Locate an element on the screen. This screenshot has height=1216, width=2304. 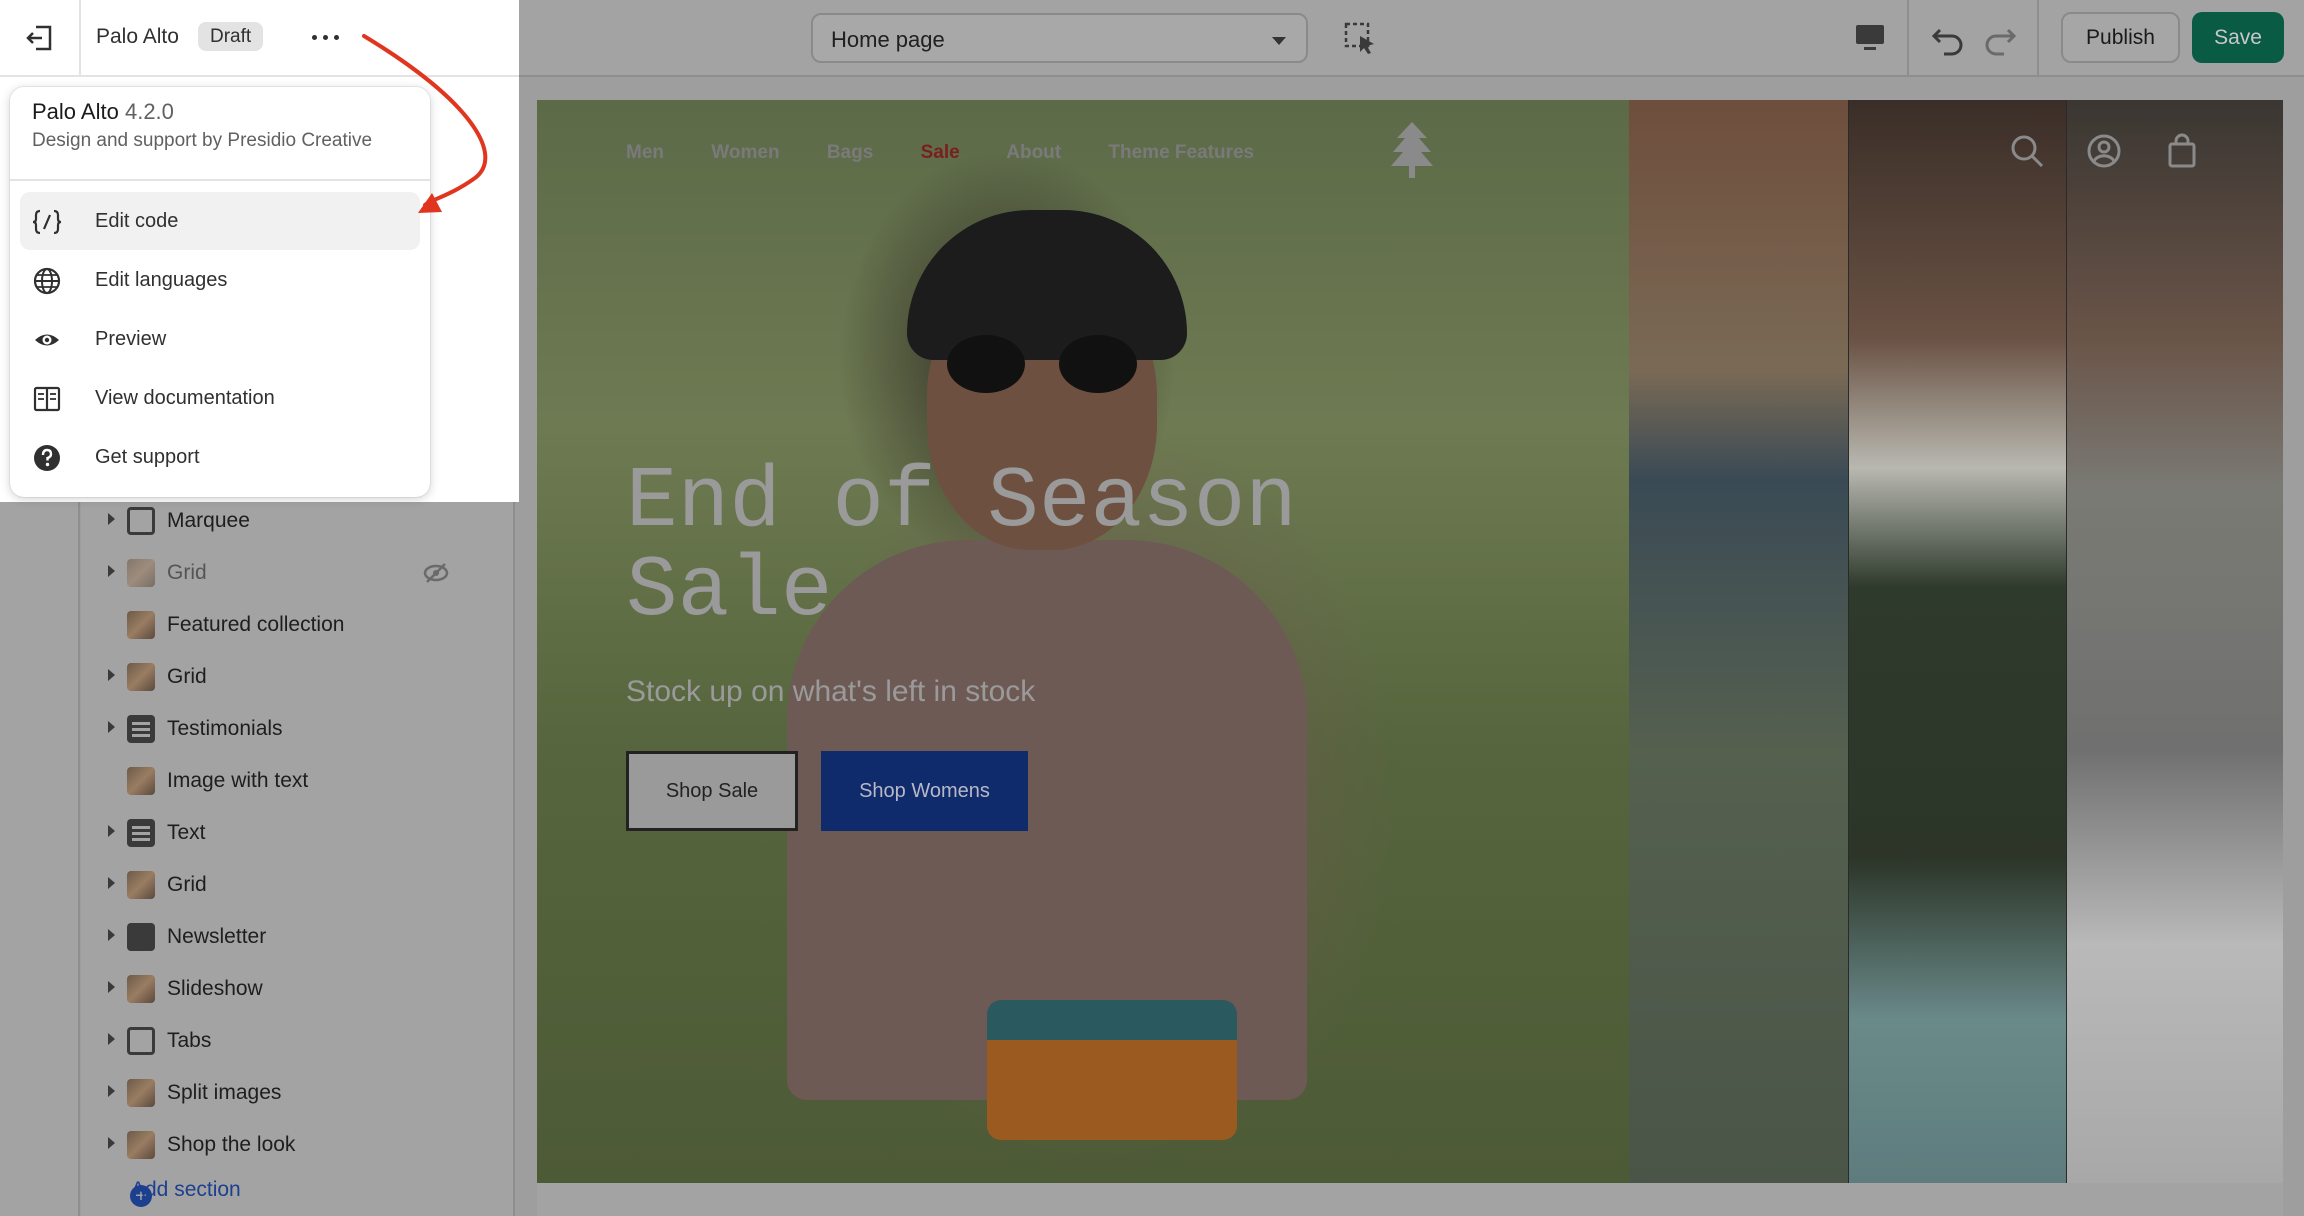
menu-title: Palo Alto 4.2.0 is located at coordinates (103, 112).